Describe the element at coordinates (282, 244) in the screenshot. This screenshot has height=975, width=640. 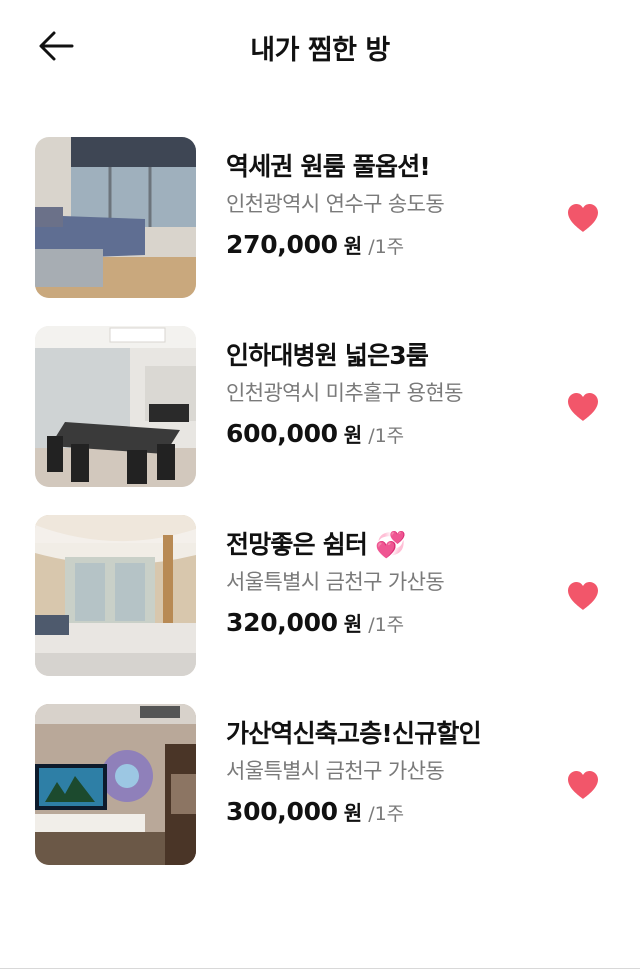
I see `room-price: 270,000` at that location.